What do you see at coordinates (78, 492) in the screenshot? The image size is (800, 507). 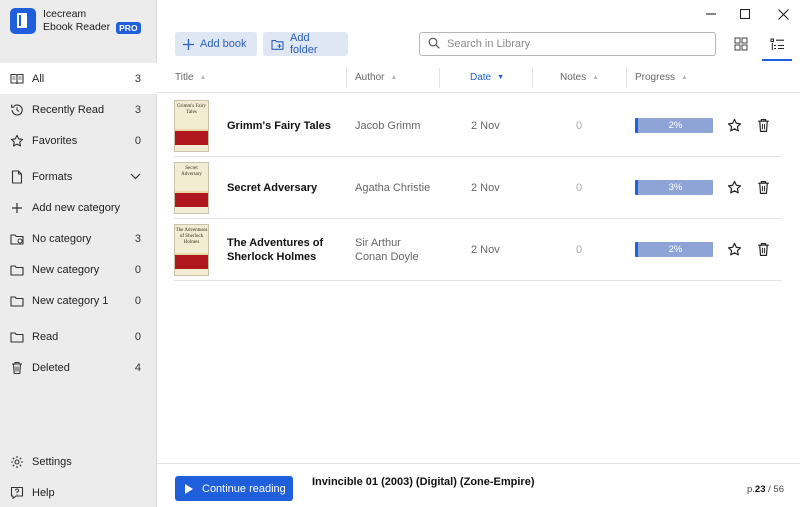 I see `sidebar-item-help: Help` at bounding box center [78, 492].